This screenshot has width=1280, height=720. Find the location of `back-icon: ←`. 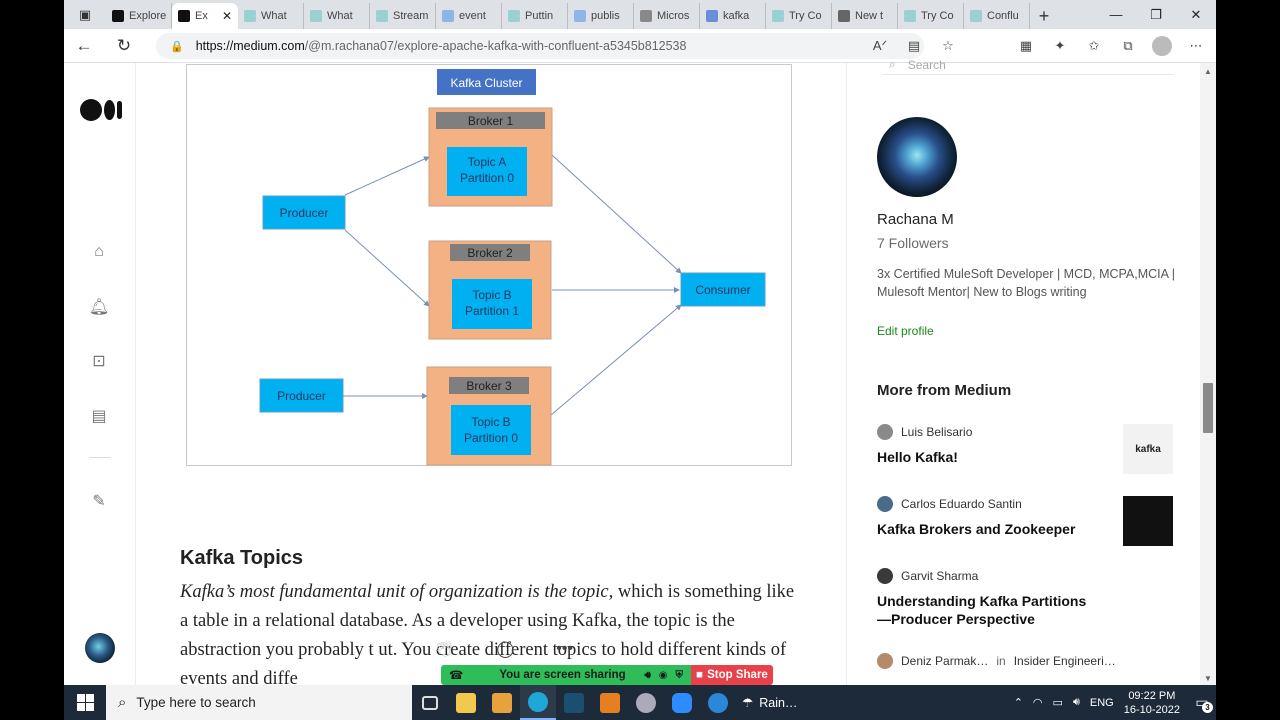

back-icon: ← is located at coordinates (84, 46).